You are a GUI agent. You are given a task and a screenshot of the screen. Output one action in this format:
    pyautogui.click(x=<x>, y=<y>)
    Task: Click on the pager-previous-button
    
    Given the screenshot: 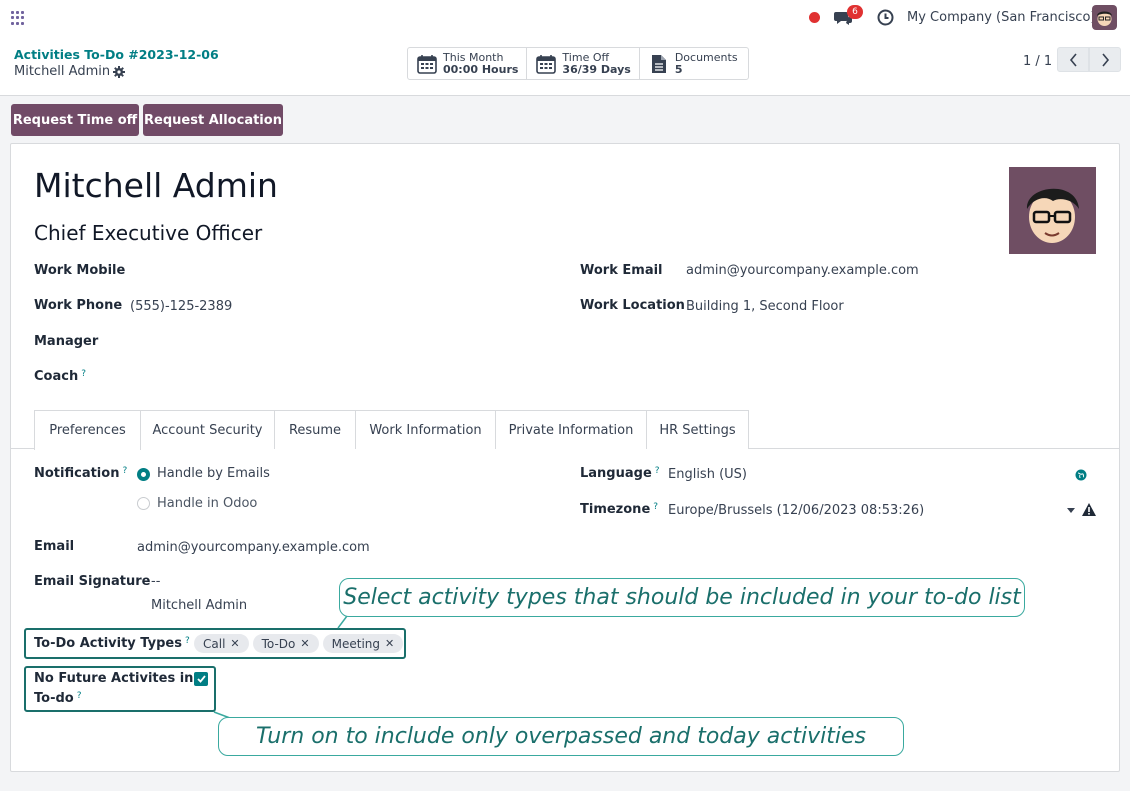 What is the action you would take?
    pyautogui.click(x=1073, y=59)
    